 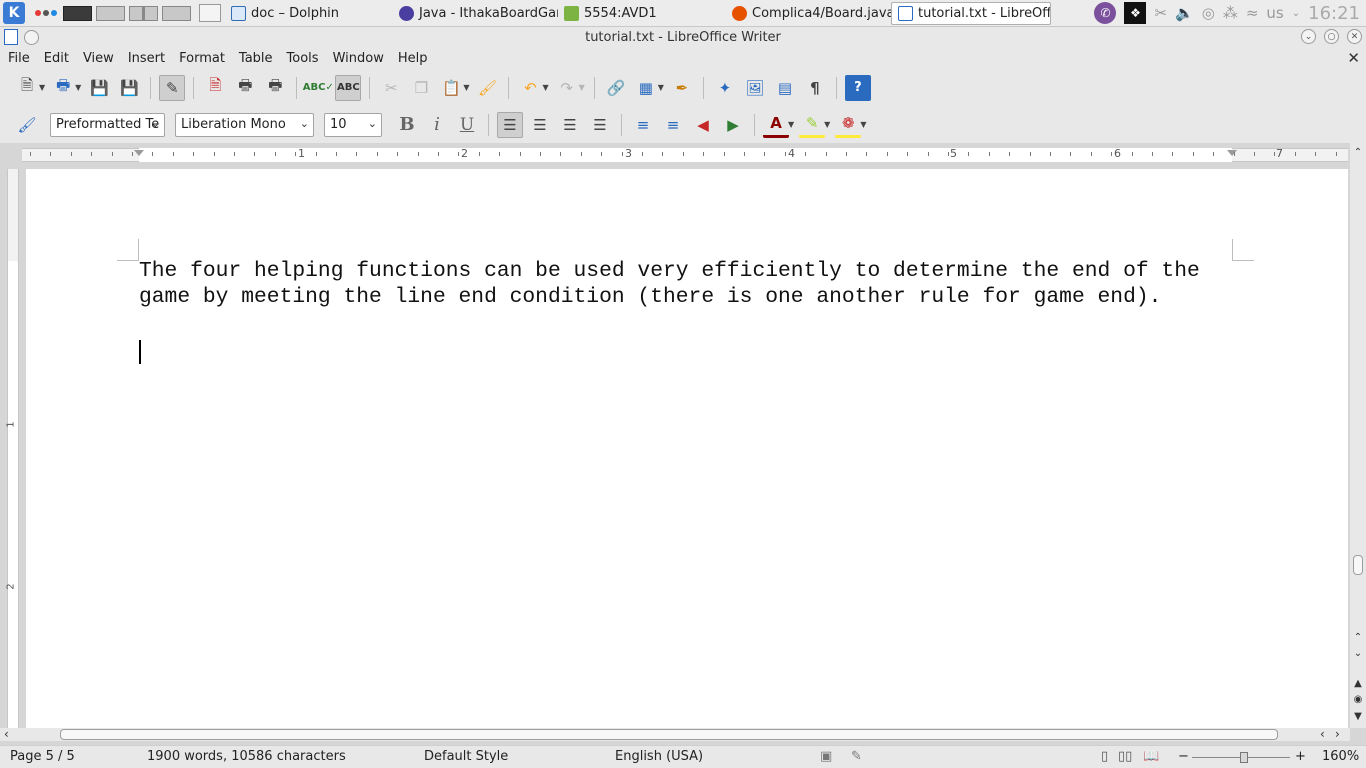 I want to click on previous-page-icon: ▲, so click(x=1358, y=683).